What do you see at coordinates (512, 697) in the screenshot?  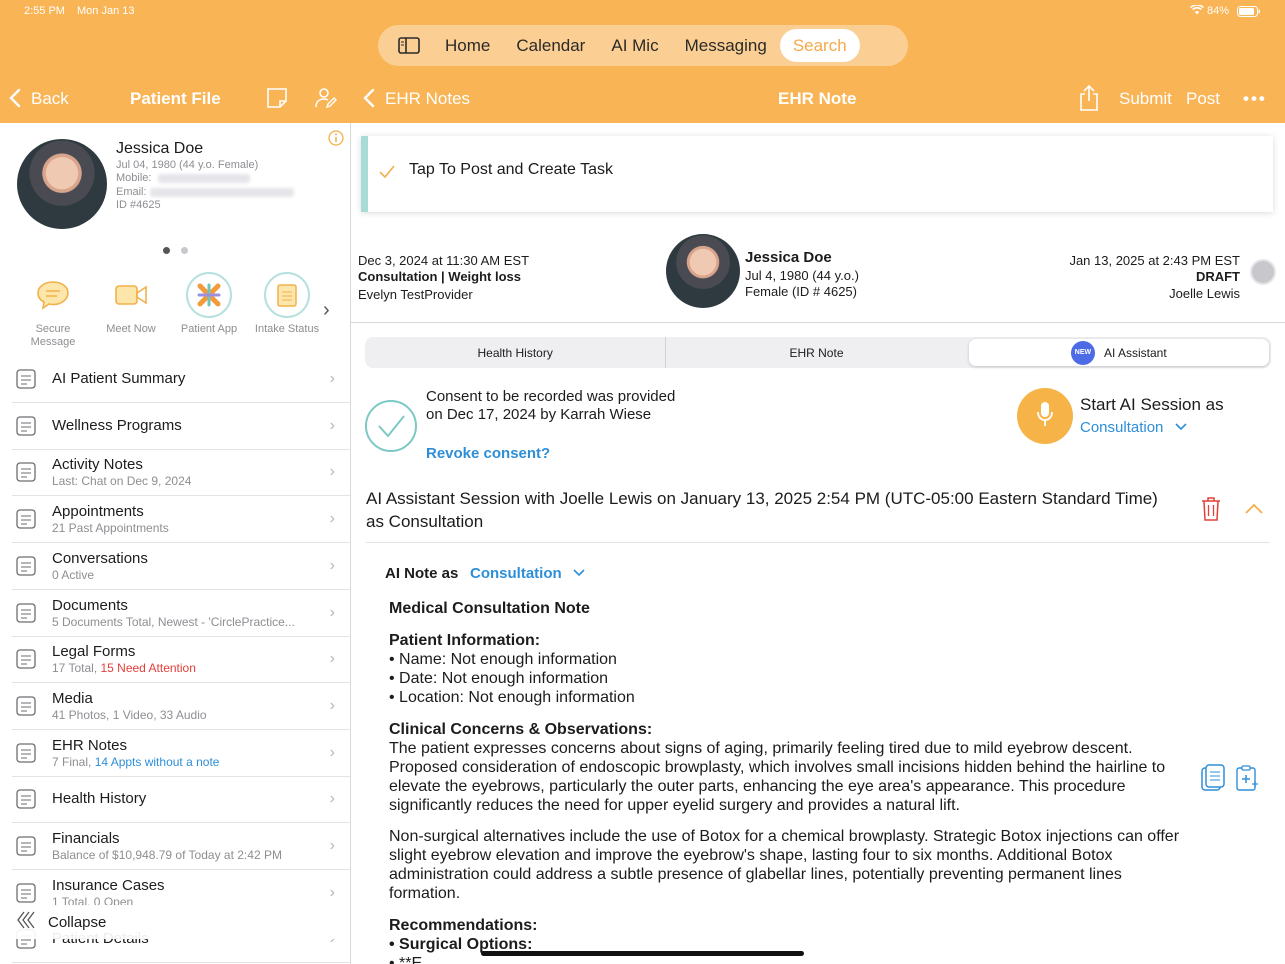 I see `patient-info-item: • Location: Not enough information` at bounding box center [512, 697].